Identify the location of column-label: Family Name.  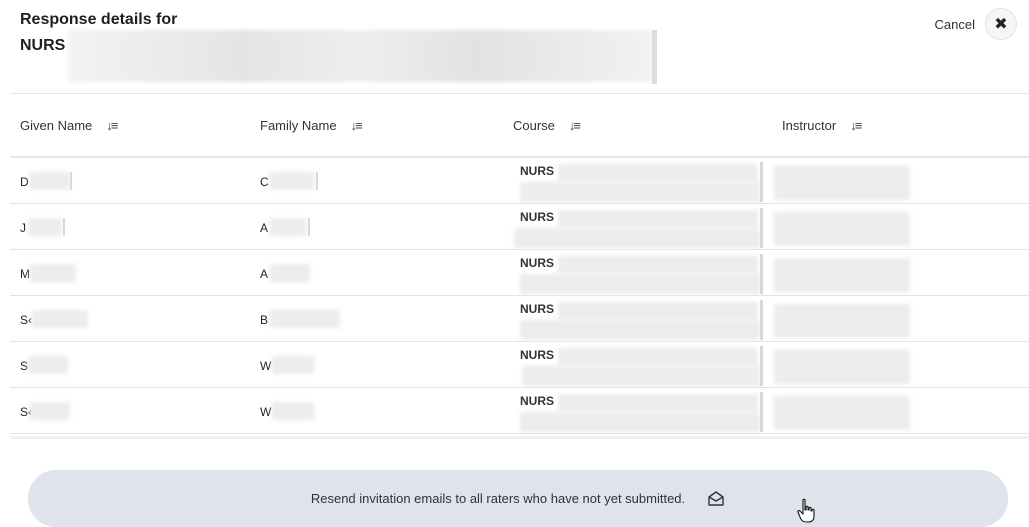
(298, 125).